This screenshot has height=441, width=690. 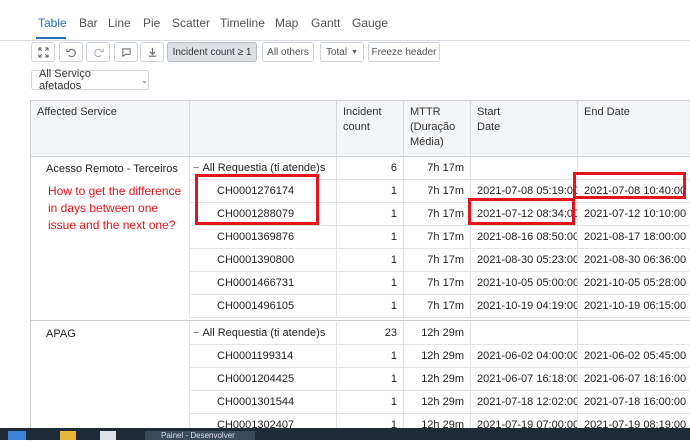 What do you see at coordinates (524, 129) in the screenshot?
I see `header-start-date: Start Date` at bounding box center [524, 129].